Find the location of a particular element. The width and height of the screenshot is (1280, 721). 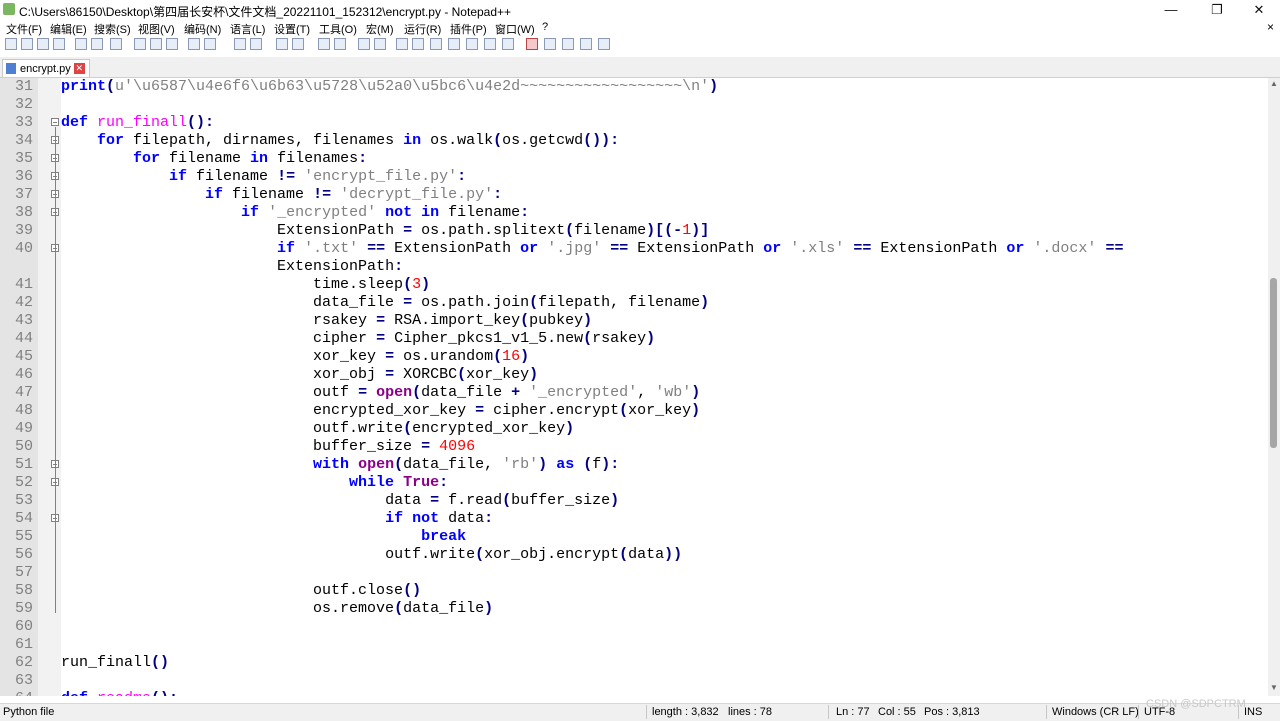

code-line: 60 is located at coordinates (634, 627).